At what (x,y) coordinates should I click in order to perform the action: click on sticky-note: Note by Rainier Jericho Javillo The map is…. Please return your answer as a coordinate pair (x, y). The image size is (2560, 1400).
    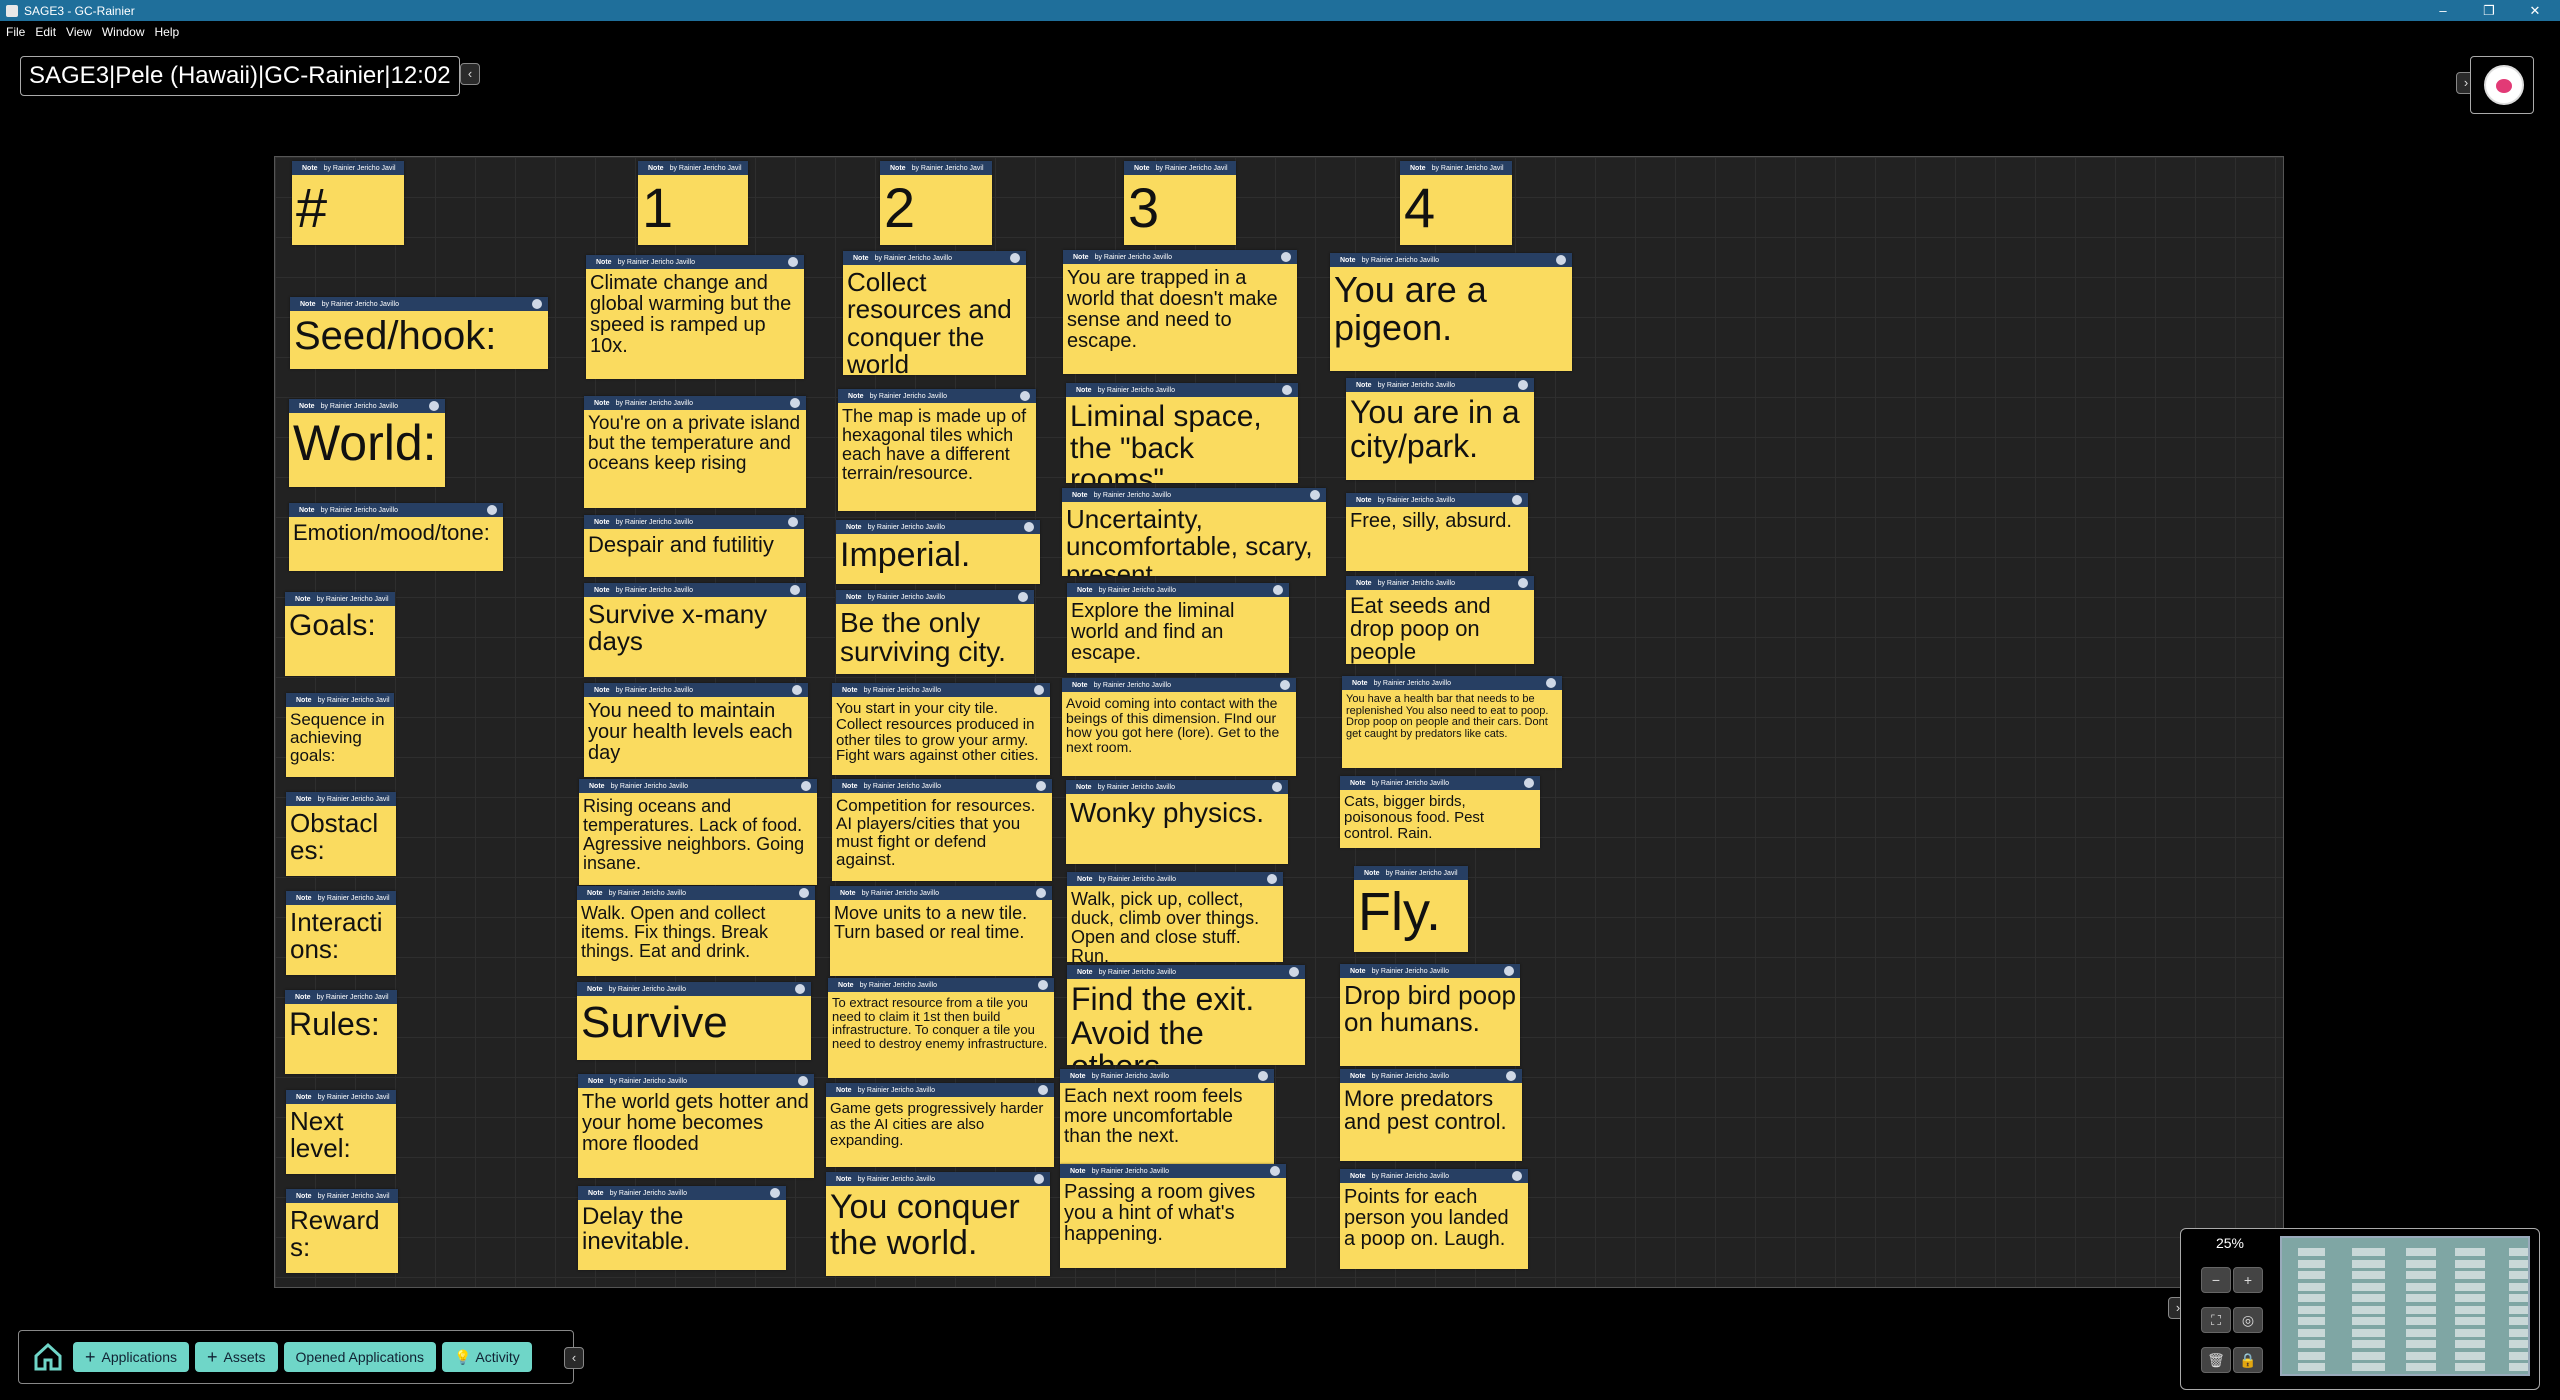
    Looking at the image, I should click on (937, 450).